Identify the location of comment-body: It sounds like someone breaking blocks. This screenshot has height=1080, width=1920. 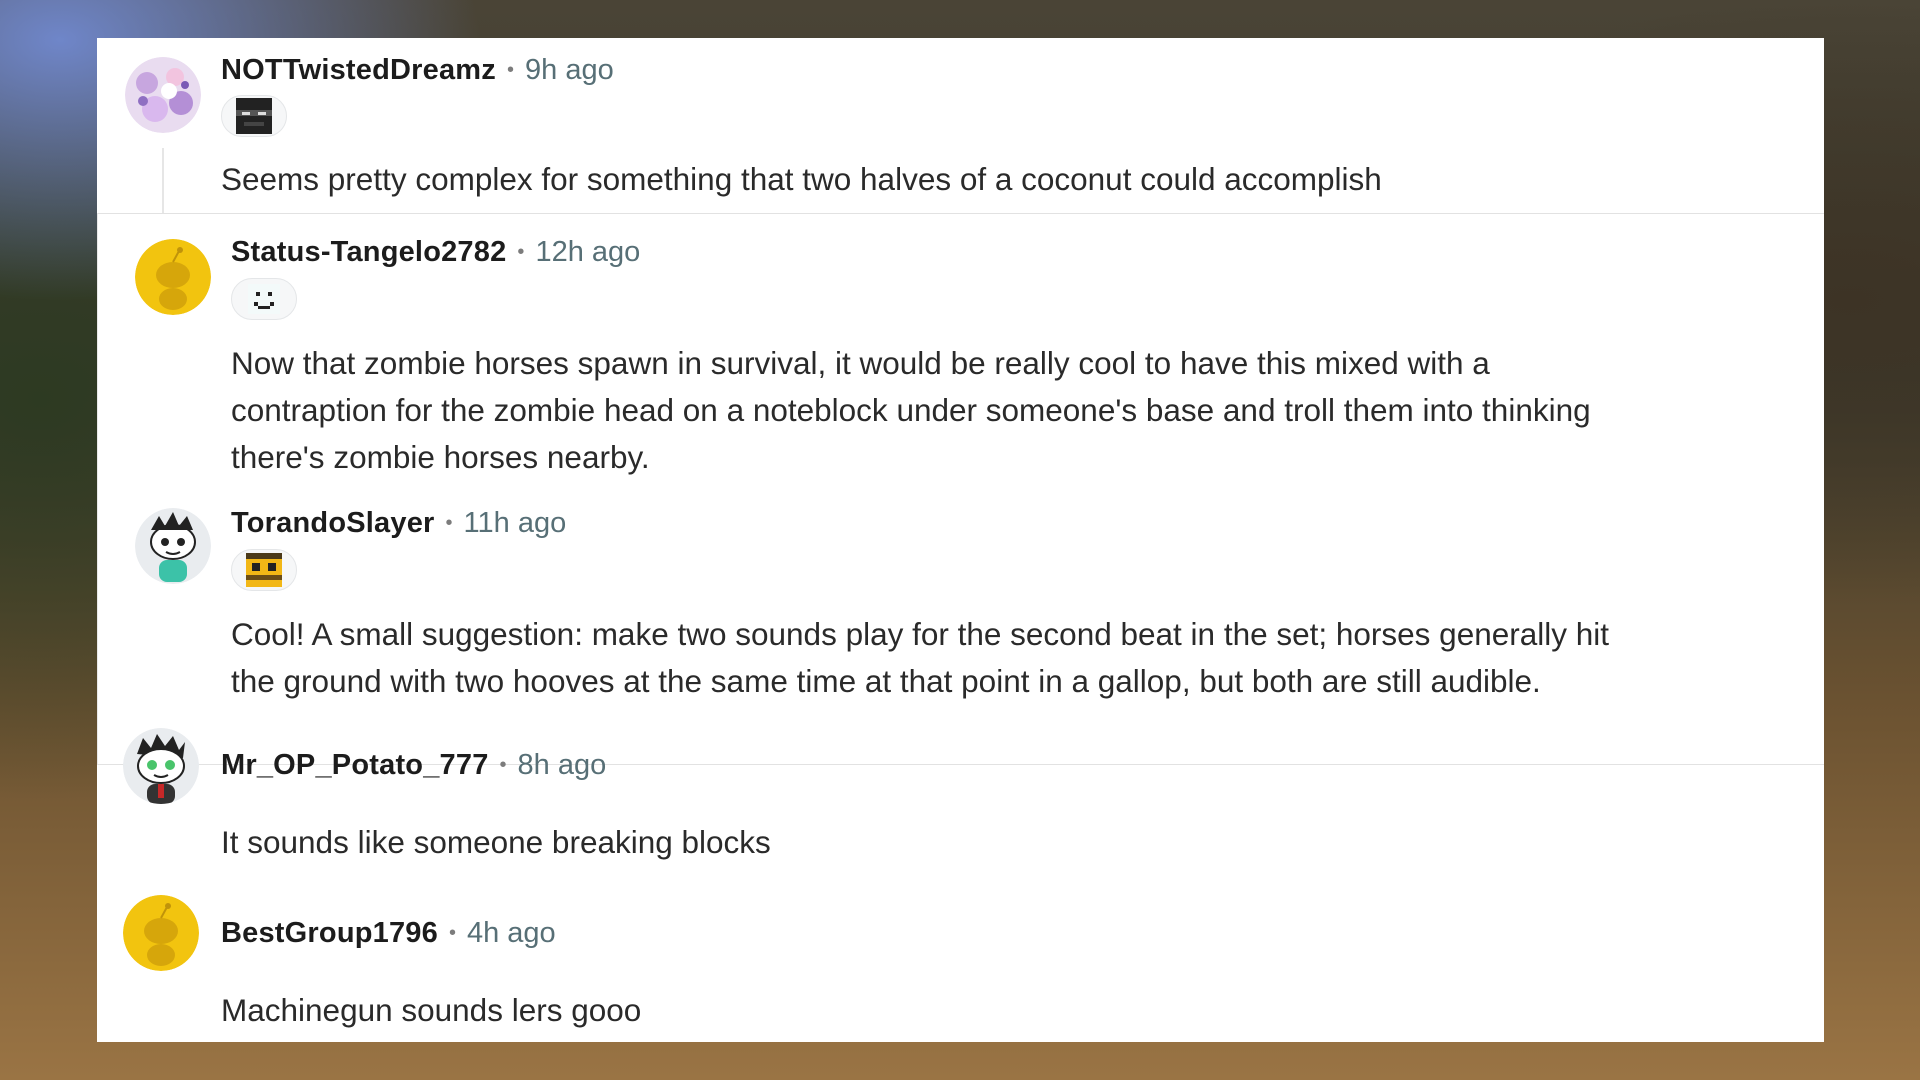
(496, 842).